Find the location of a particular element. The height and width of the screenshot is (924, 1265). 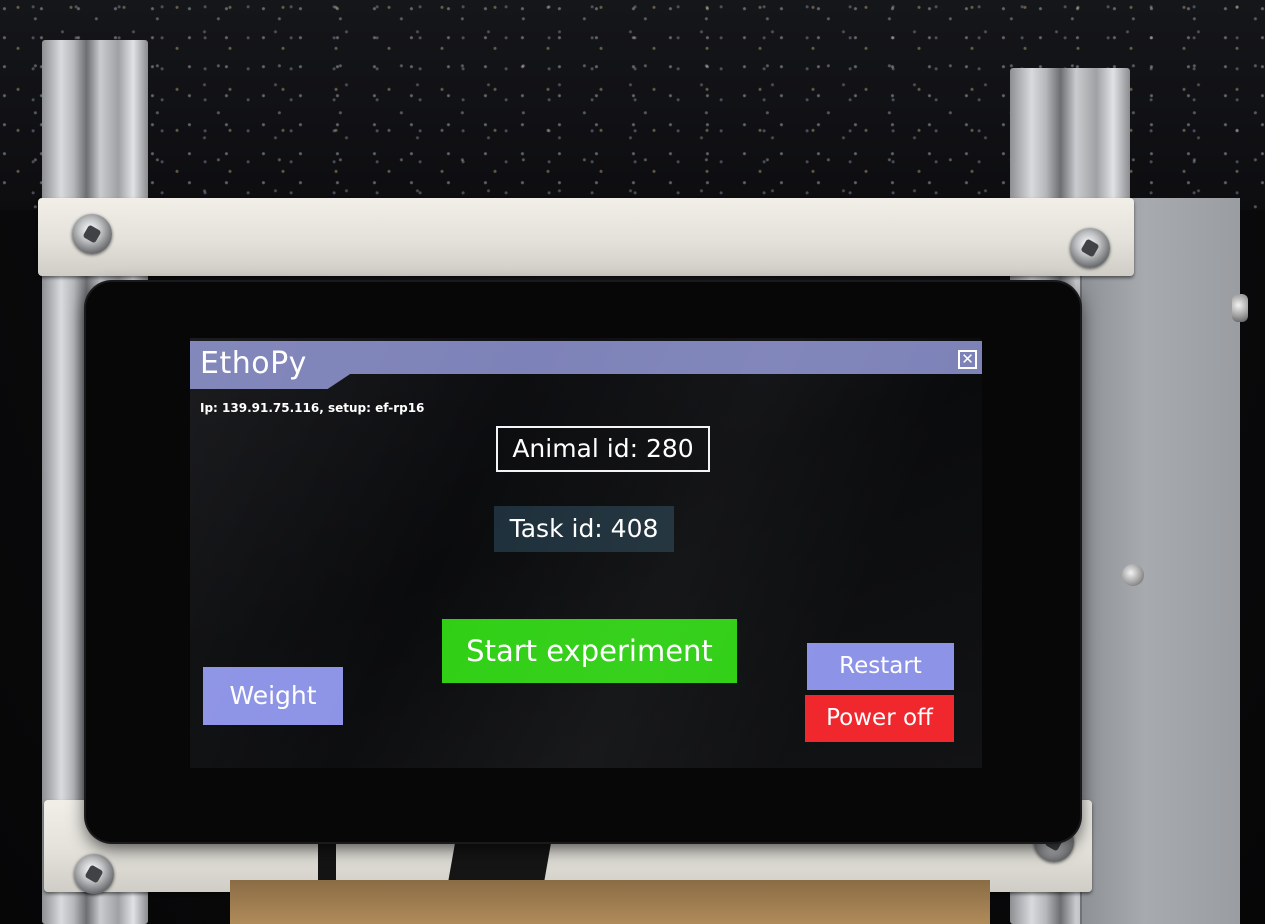

close-icon: ✕ is located at coordinates (967, 359).